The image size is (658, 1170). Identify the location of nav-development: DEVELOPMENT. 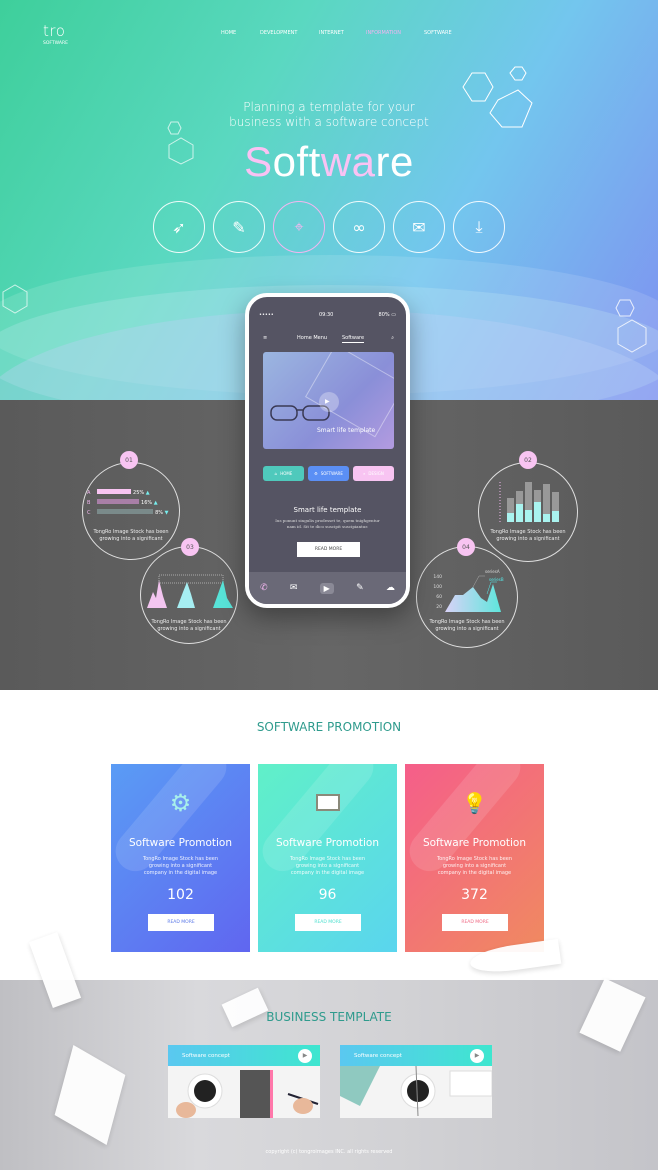
(278, 33).